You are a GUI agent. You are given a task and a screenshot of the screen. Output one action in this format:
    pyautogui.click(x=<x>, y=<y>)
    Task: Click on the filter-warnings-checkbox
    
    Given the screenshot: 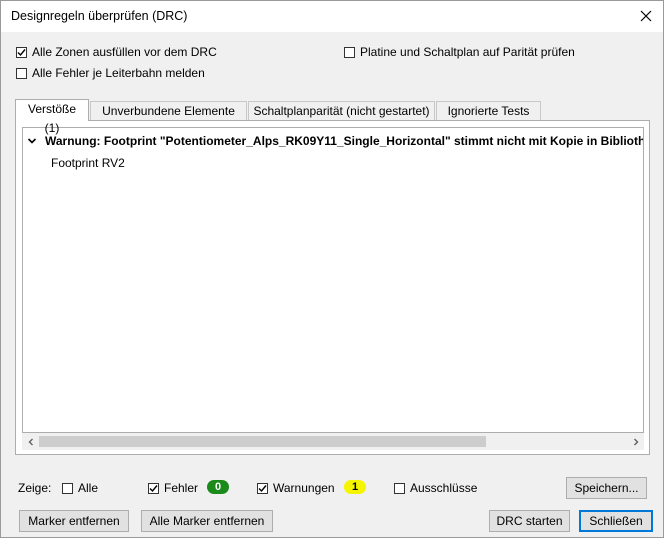 What is the action you would take?
    pyautogui.click(x=262, y=488)
    